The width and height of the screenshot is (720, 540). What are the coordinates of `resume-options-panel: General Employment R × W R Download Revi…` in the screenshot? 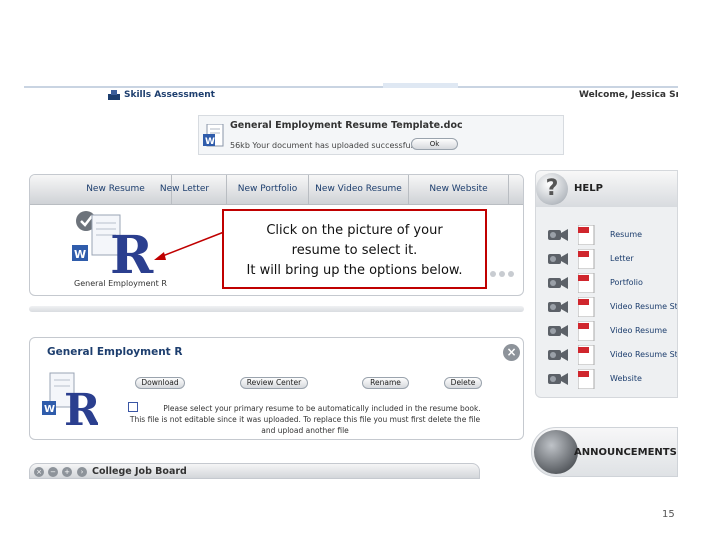 It's located at (276, 388).